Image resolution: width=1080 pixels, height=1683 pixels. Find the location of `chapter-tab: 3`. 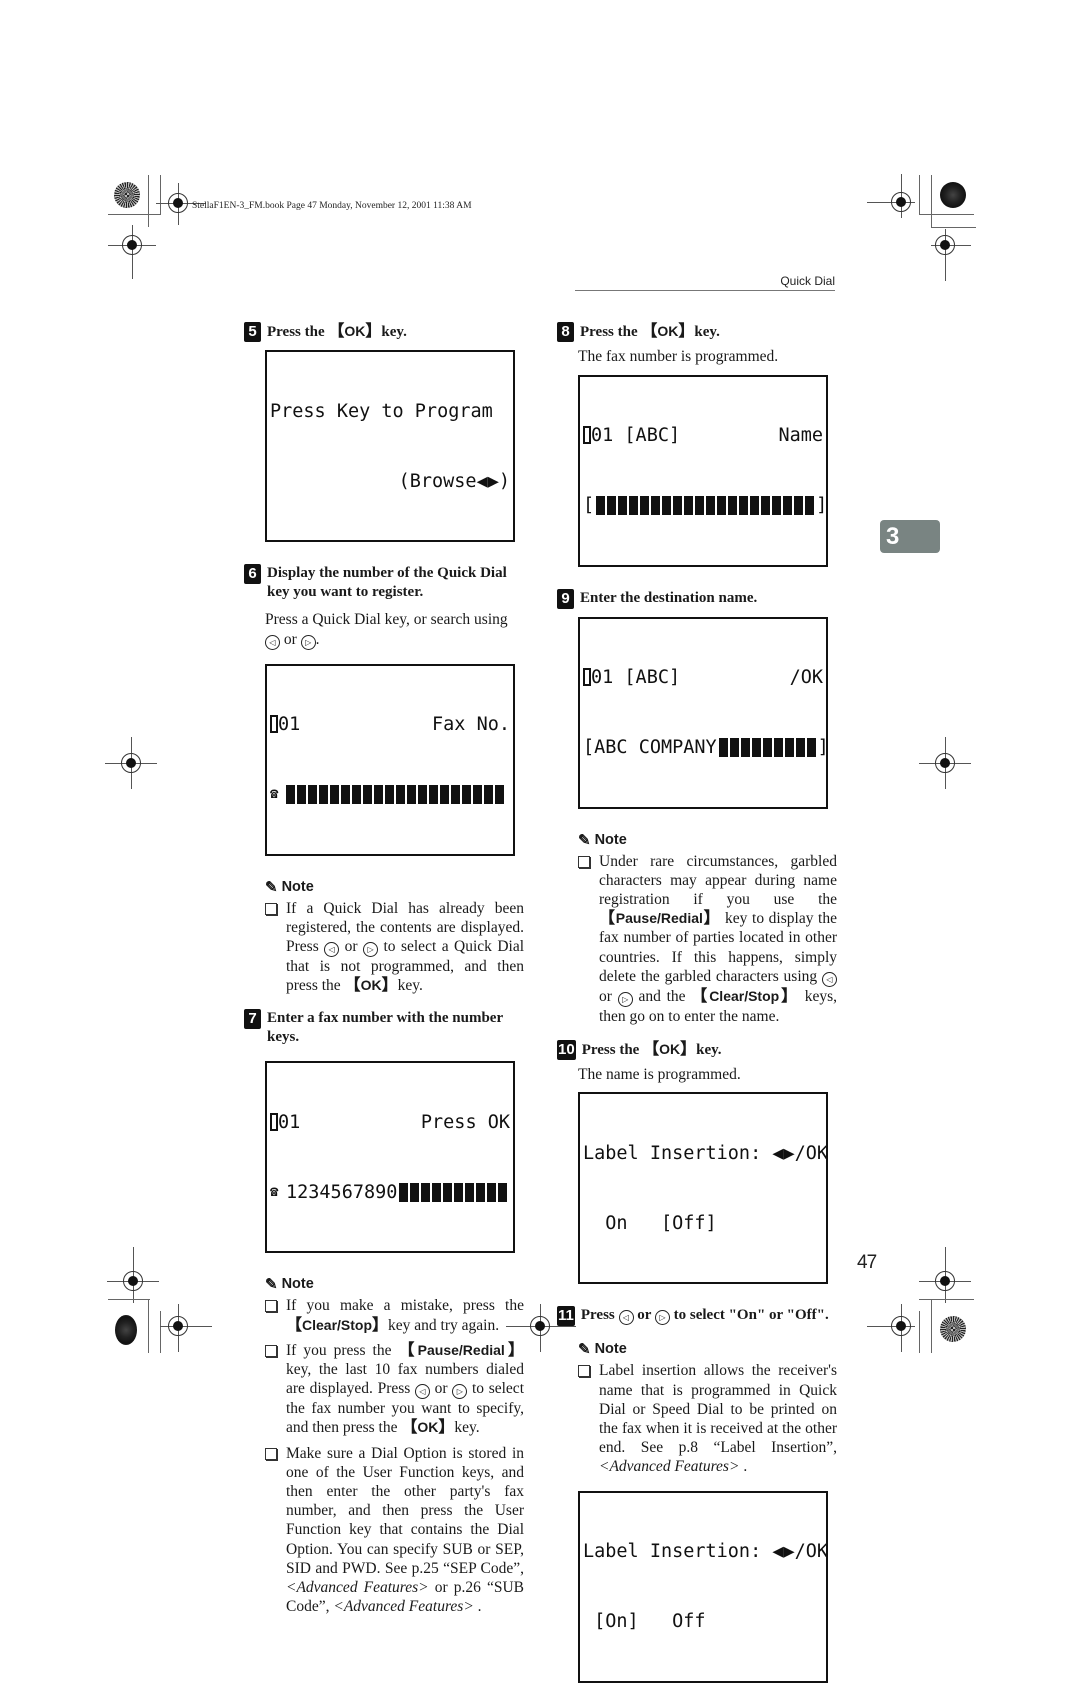

chapter-tab: 3 is located at coordinates (910, 536).